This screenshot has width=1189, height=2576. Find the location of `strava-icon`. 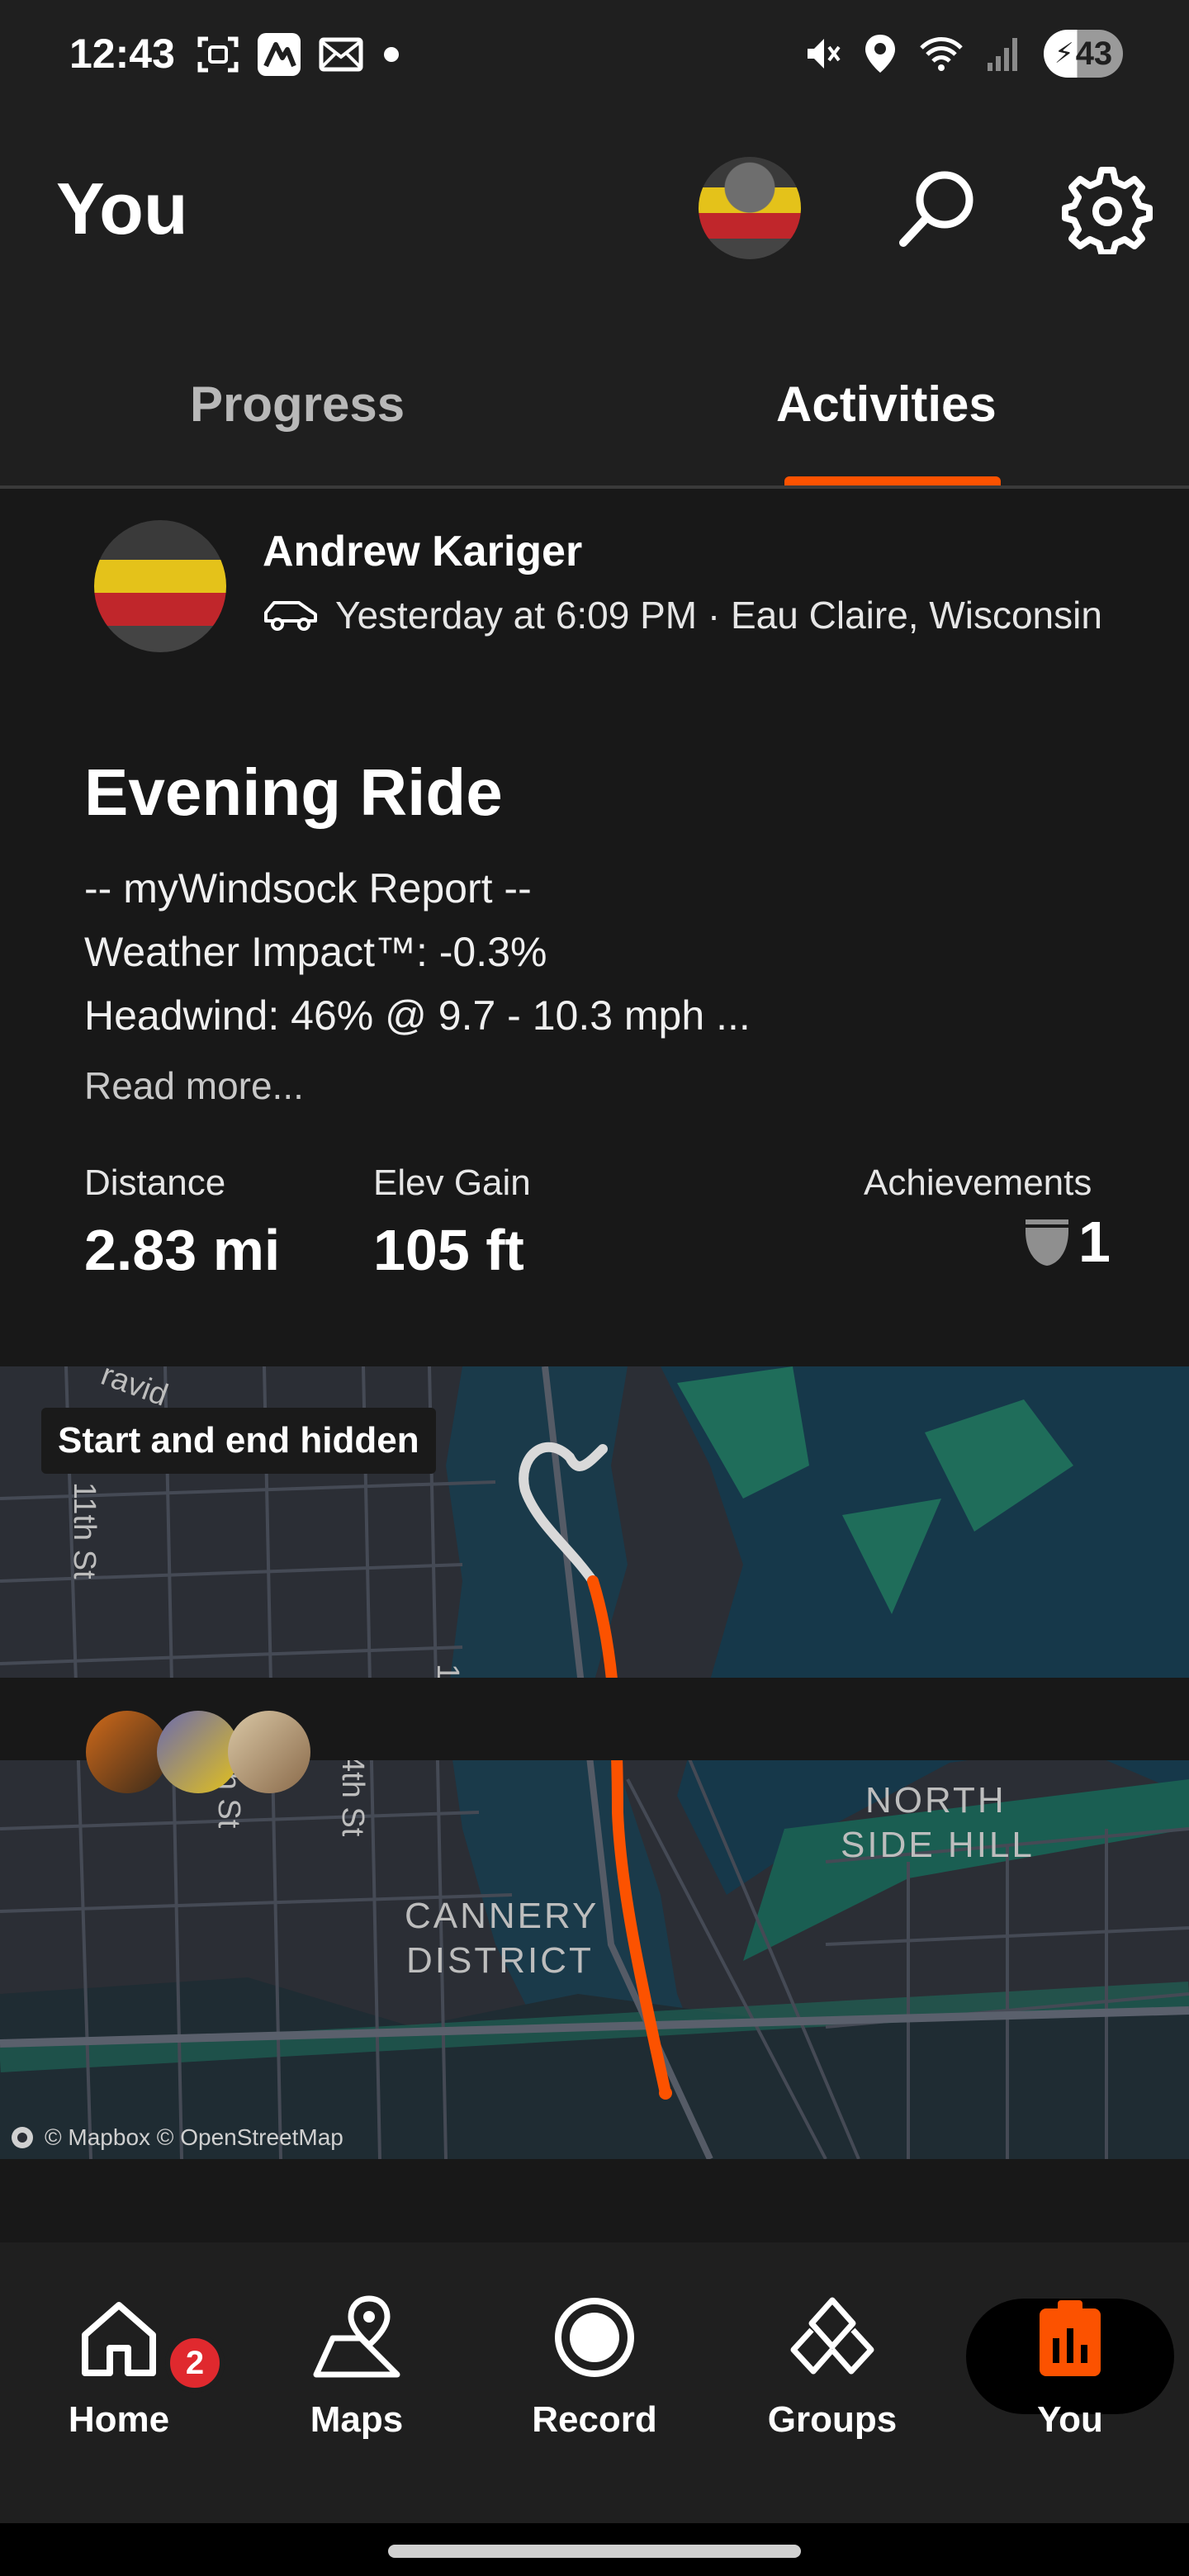

strava-icon is located at coordinates (279, 54).